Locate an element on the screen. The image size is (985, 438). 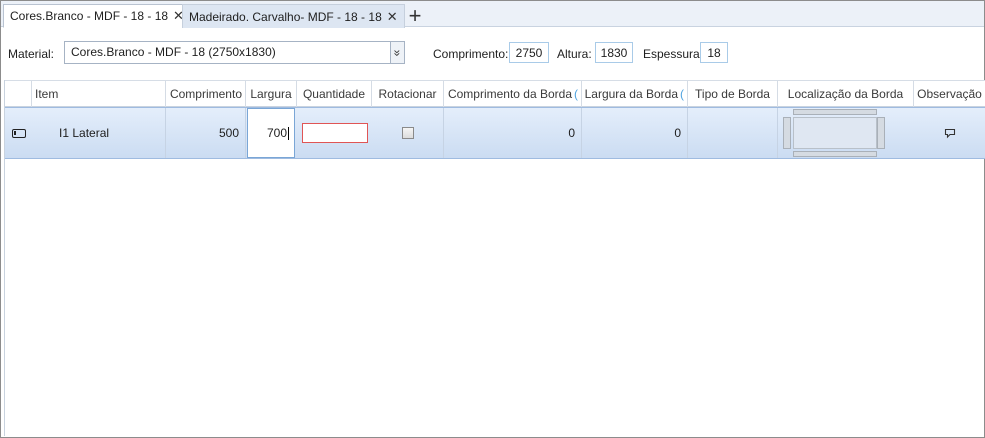
column-header-rotacionar: Rotacionar is located at coordinates (408, 94).